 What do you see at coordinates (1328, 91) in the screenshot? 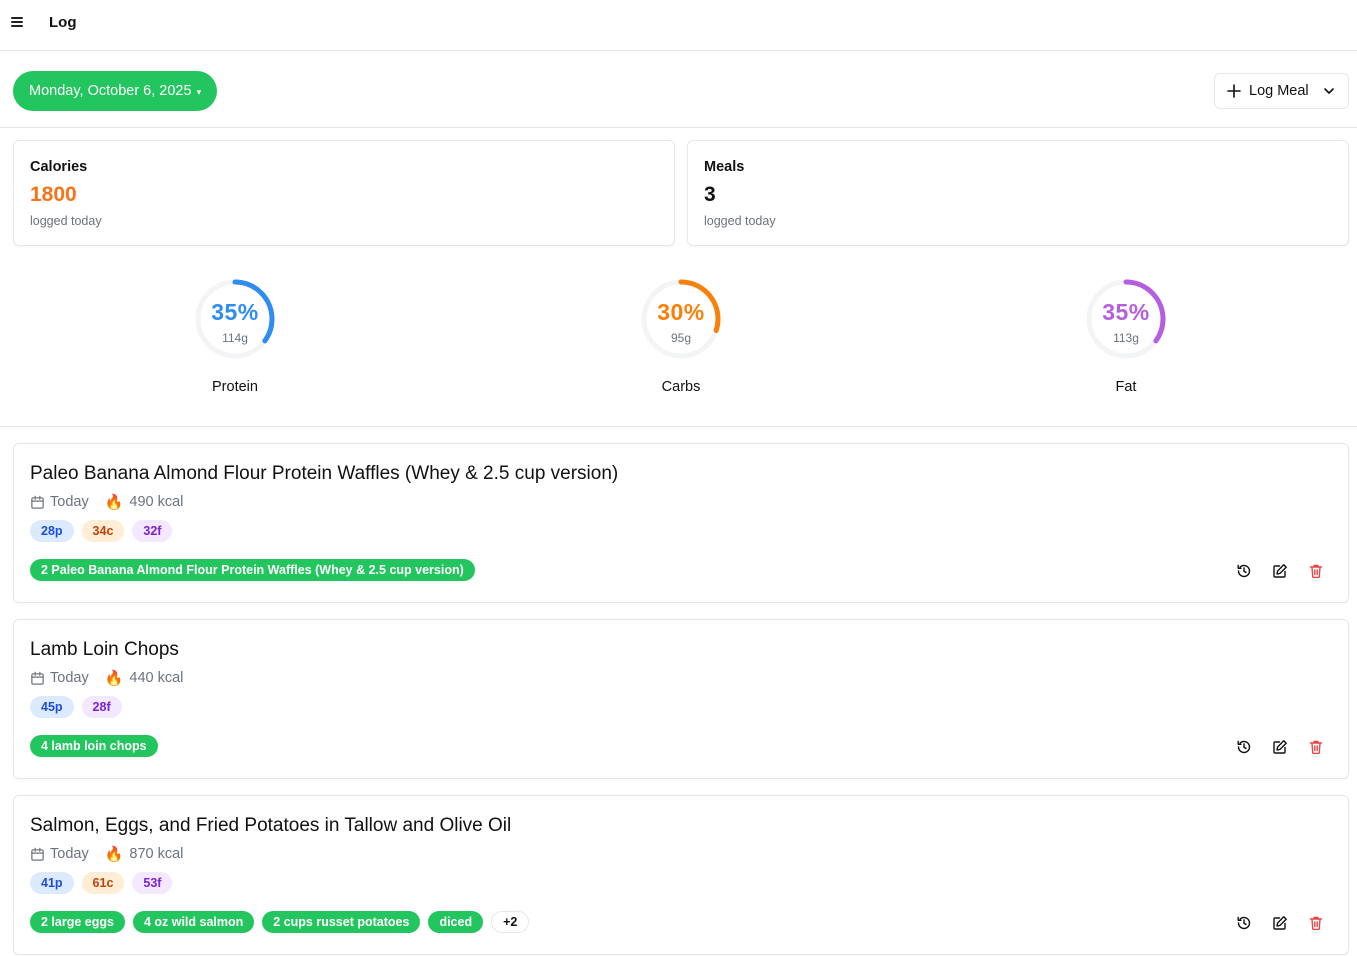
I see `chevron-down-icon` at bounding box center [1328, 91].